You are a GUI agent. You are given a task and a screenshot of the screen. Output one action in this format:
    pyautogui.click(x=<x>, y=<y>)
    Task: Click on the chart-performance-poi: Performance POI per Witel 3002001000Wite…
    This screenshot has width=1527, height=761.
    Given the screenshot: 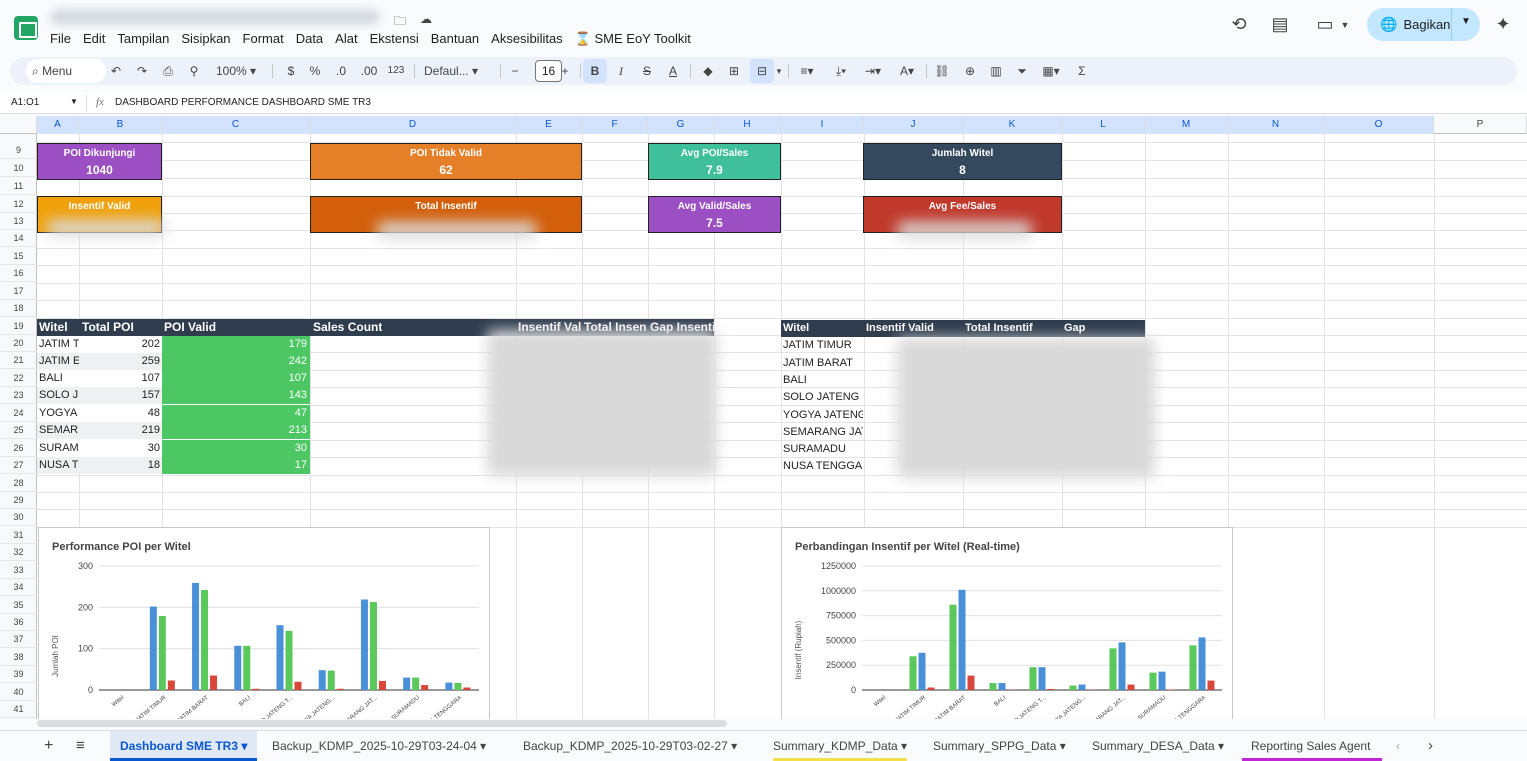 What is the action you would take?
    pyautogui.click(x=264, y=623)
    